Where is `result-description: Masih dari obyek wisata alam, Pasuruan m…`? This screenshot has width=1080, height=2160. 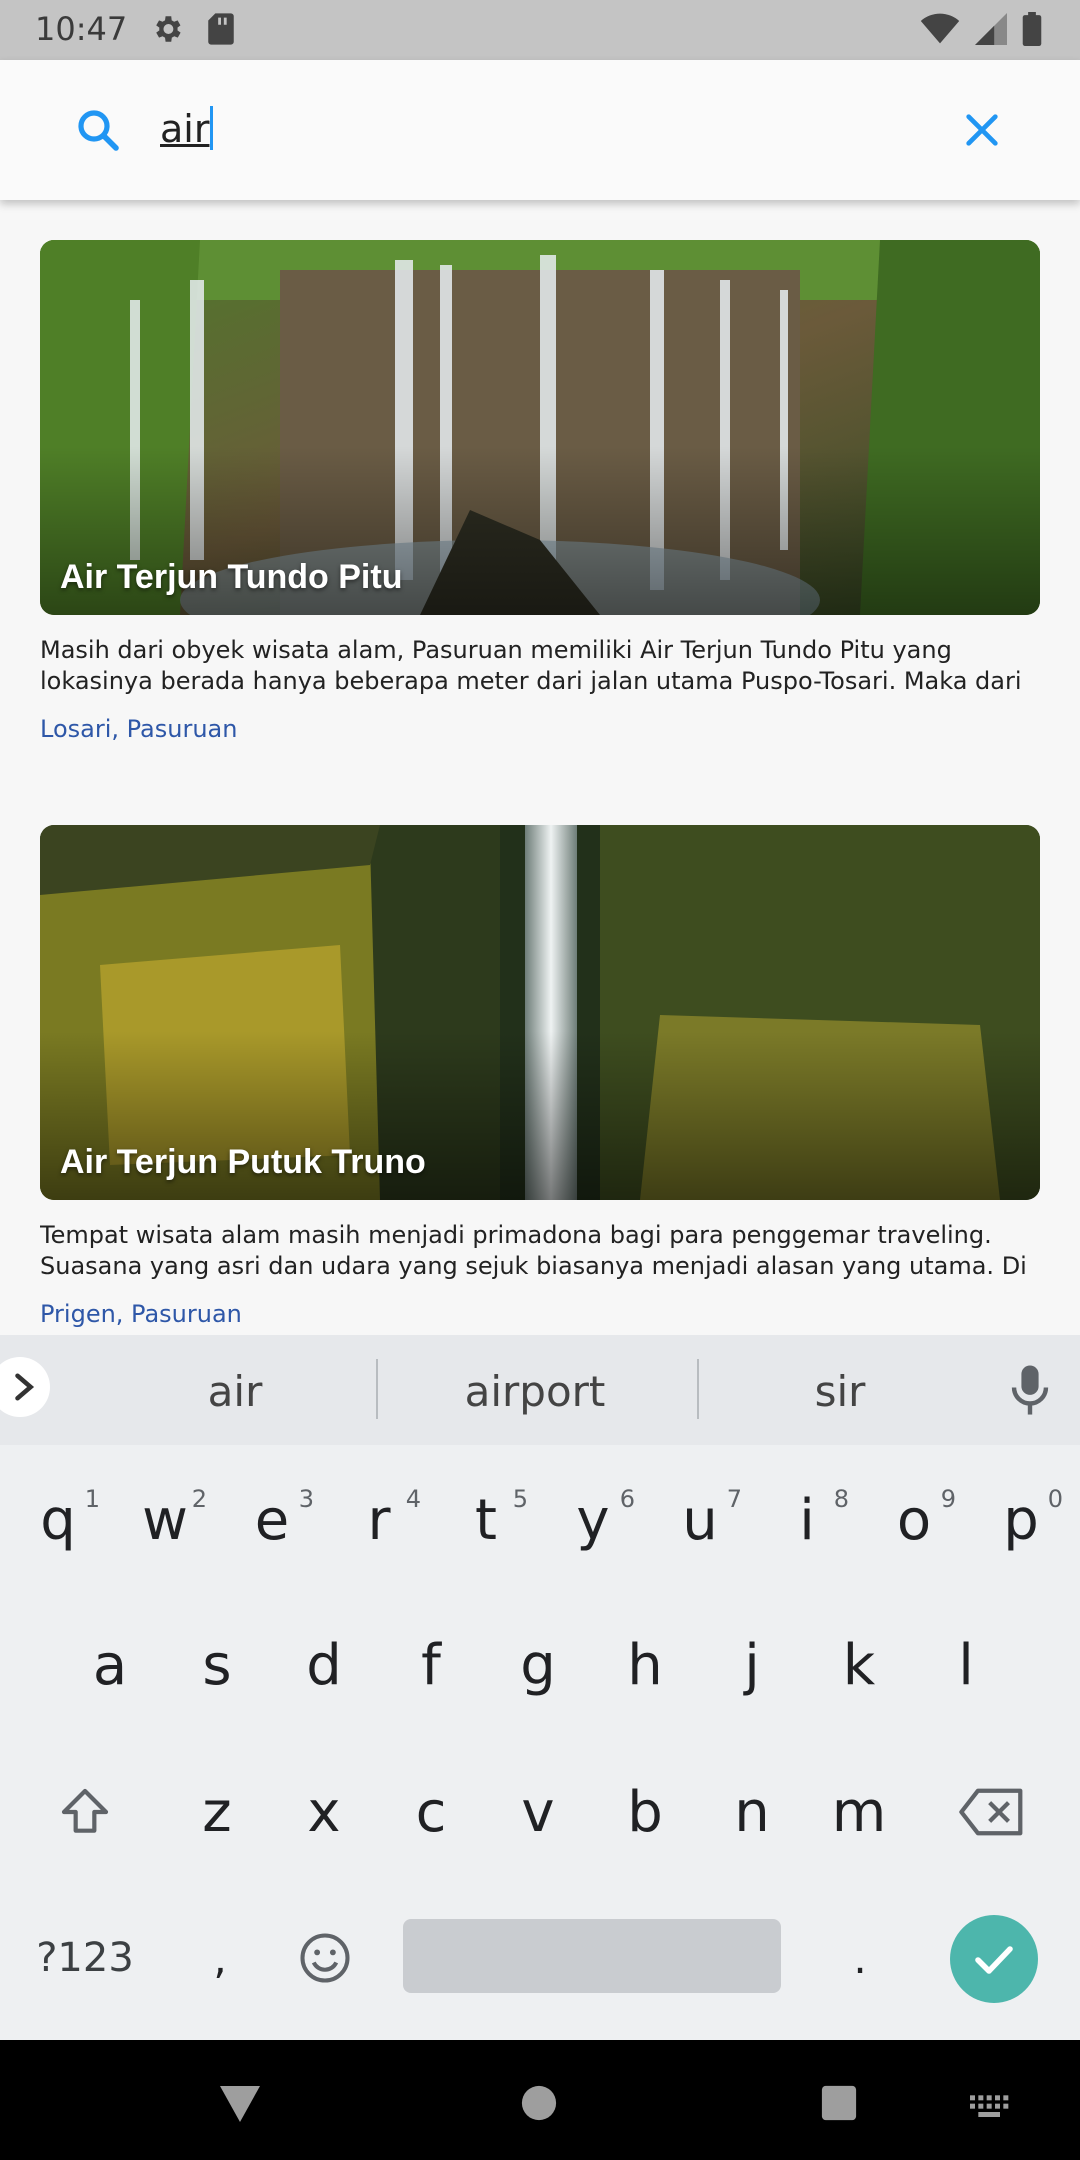 result-description: Masih dari obyek wisata alam, Pasuruan m… is located at coordinates (531, 665).